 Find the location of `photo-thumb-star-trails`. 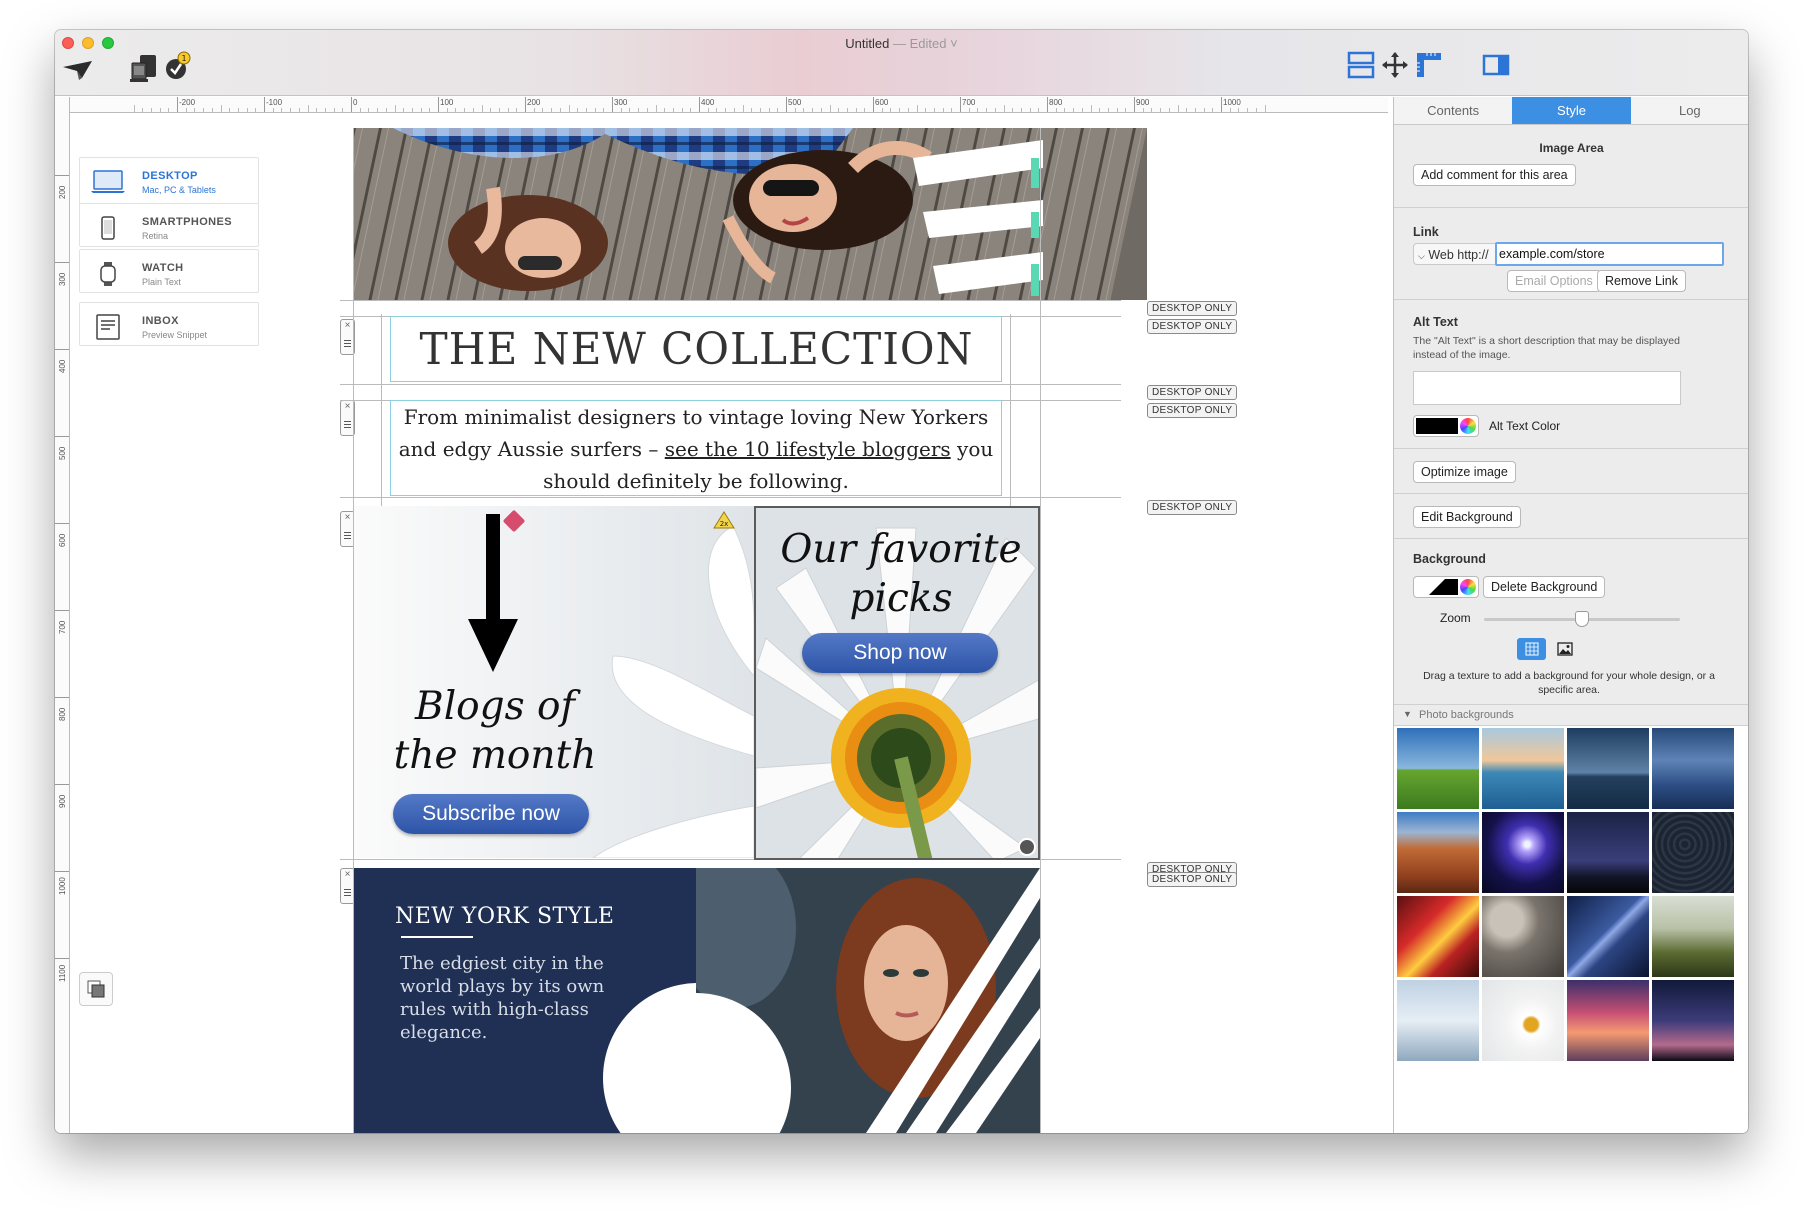

photo-thumb-star-trails is located at coordinates (1693, 852).